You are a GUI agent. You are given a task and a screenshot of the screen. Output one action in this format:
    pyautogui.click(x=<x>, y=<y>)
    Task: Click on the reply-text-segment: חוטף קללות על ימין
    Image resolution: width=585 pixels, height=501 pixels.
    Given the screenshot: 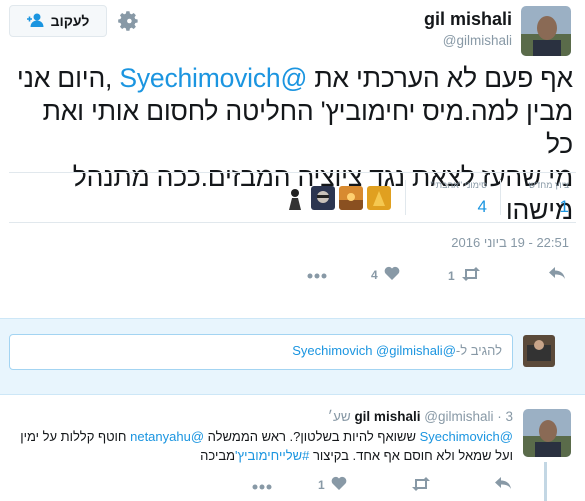 What is the action you would take?
    pyautogui.click(x=75, y=436)
    